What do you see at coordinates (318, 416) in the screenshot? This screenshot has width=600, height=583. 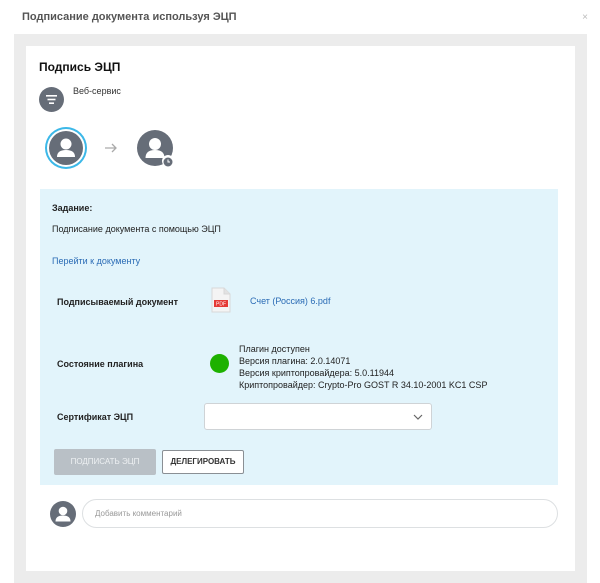 I see `certificate-select` at bounding box center [318, 416].